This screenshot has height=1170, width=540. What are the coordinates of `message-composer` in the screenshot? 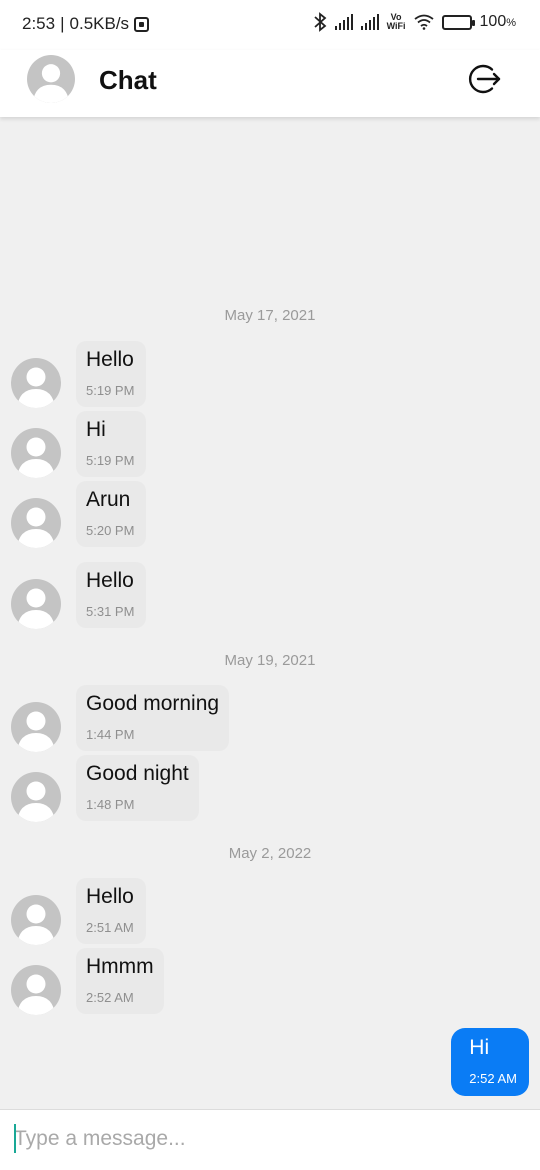 It's located at (270, 1139).